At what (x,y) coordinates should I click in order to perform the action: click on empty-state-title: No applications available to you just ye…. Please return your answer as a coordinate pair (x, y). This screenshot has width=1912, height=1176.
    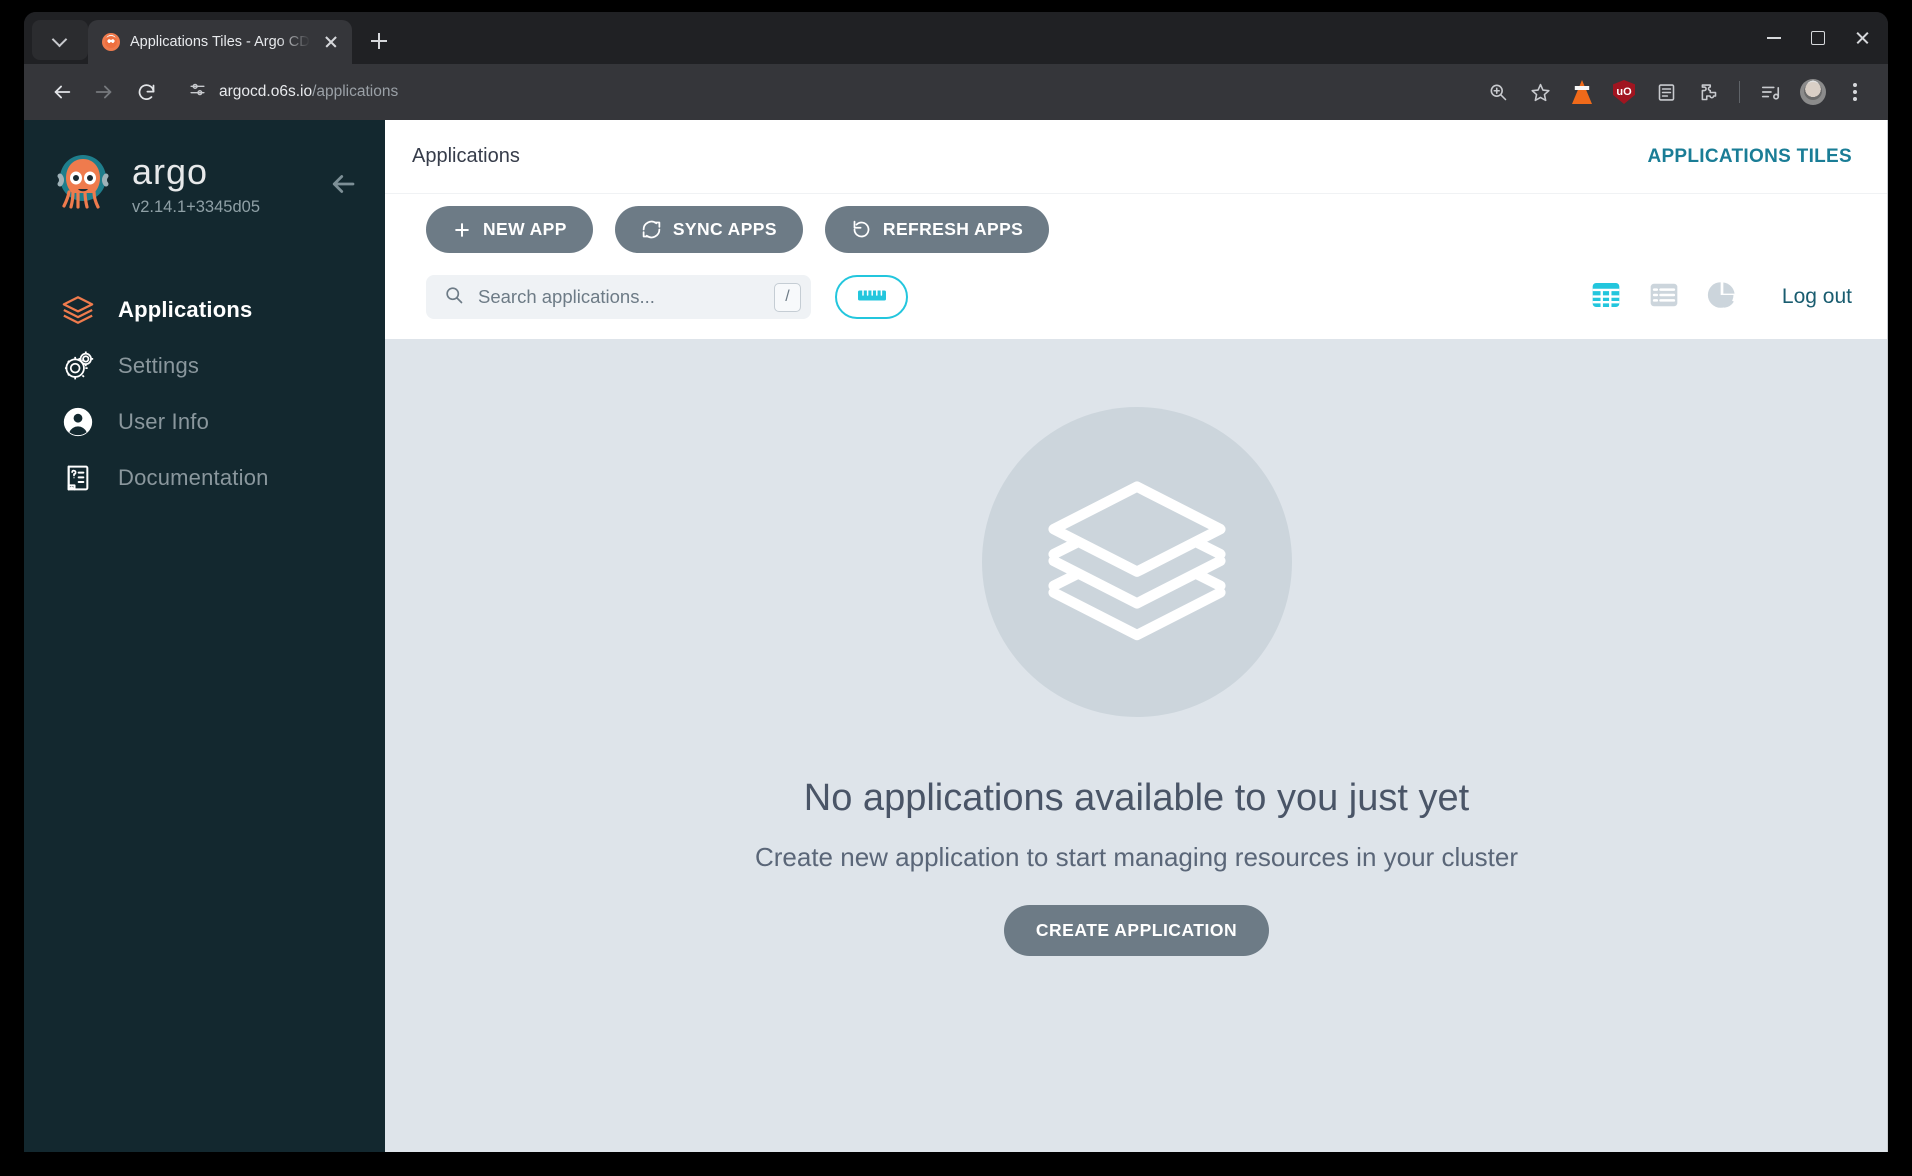
    Looking at the image, I should click on (1136, 798).